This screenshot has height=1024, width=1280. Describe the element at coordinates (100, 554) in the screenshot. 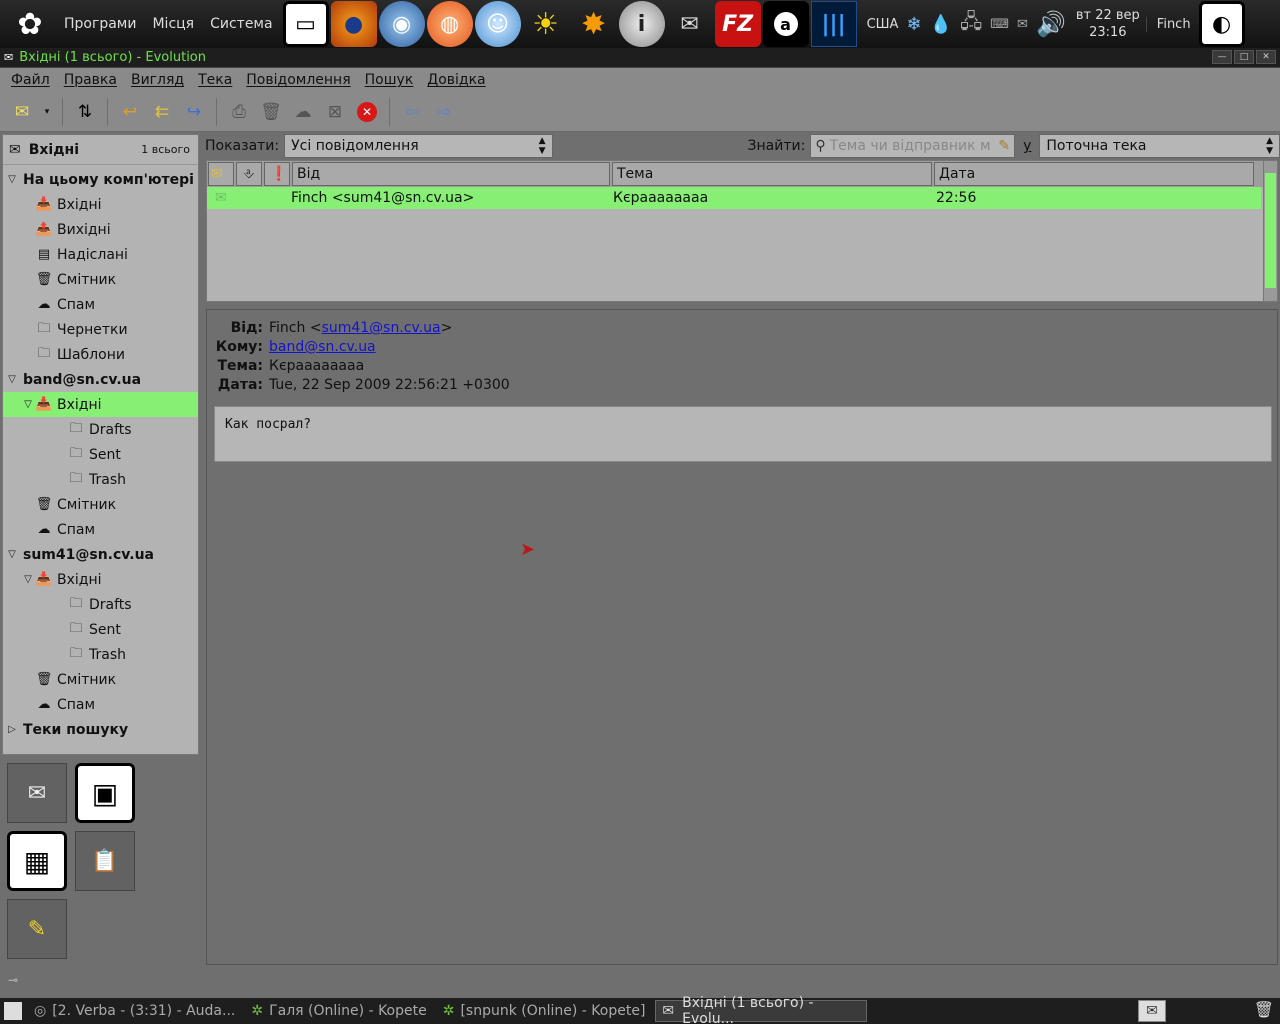

I see `folder-item: ▽ sum41@sn.cv.ua` at that location.